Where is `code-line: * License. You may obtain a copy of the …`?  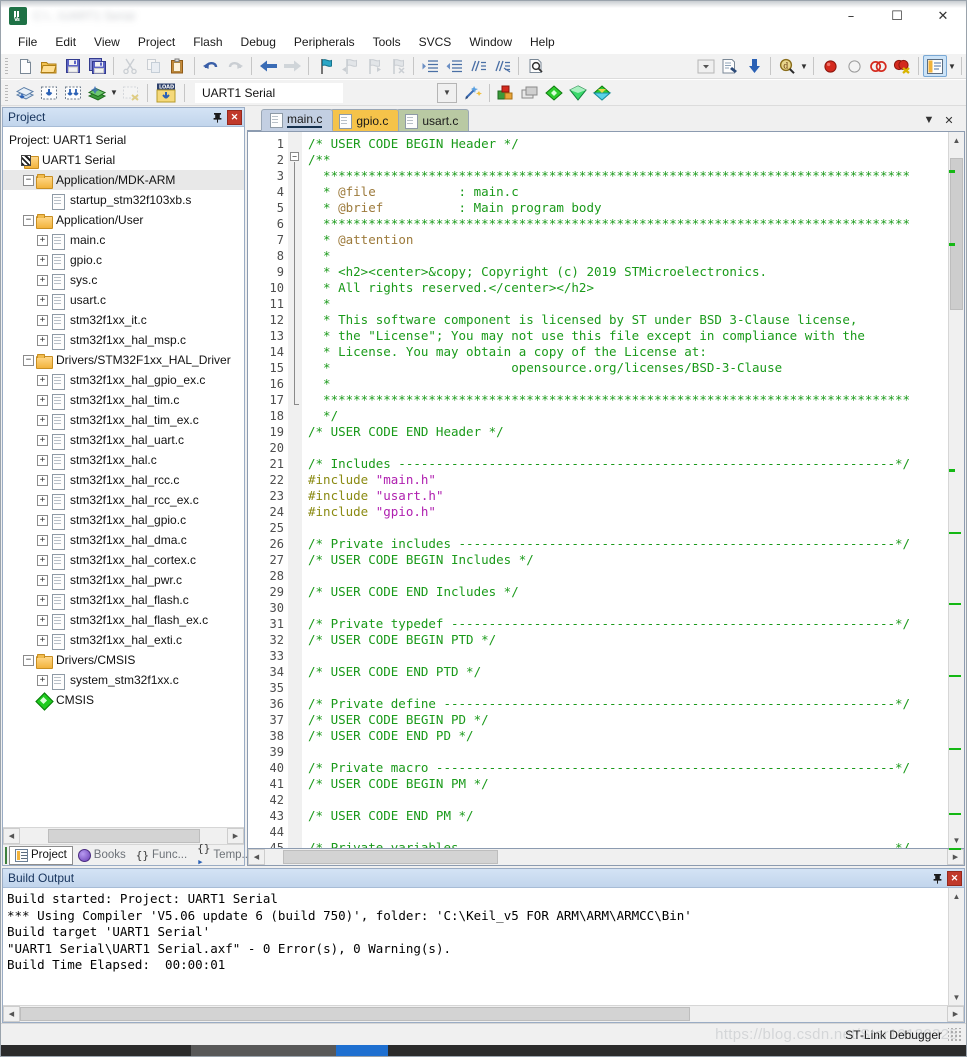
code-line: * License. You may obtain a copy of the … is located at coordinates (628, 352).